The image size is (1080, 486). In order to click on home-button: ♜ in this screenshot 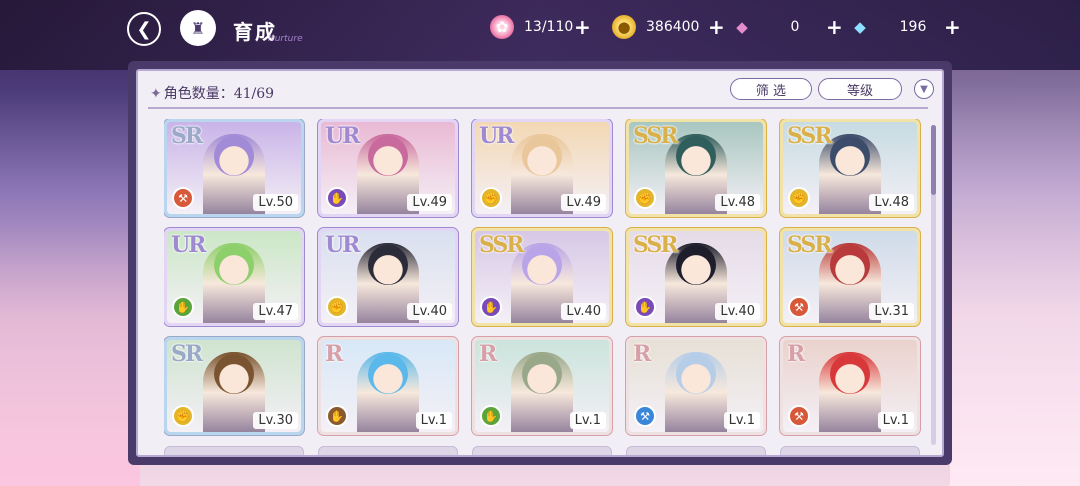, I will do `click(198, 28)`.